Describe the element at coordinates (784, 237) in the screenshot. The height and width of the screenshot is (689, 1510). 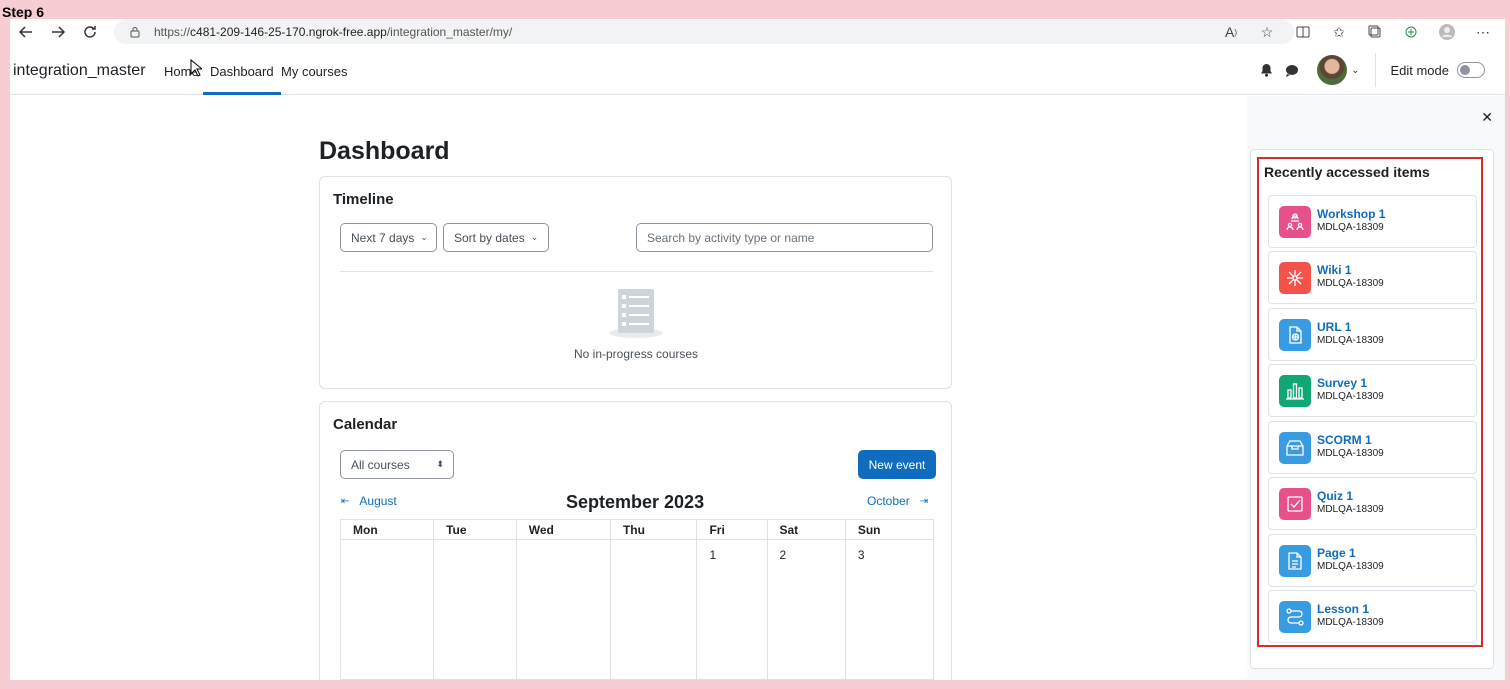
I see `timeline-search-input: Search by activity type or name` at that location.